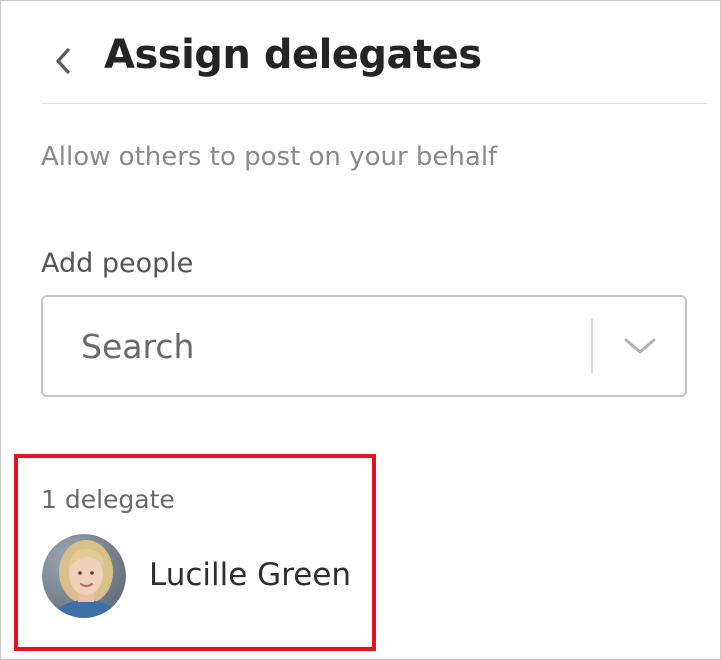 The height and width of the screenshot is (660, 721). I want to click on delegate-list-item: Lucille Green, so click(200, 577).